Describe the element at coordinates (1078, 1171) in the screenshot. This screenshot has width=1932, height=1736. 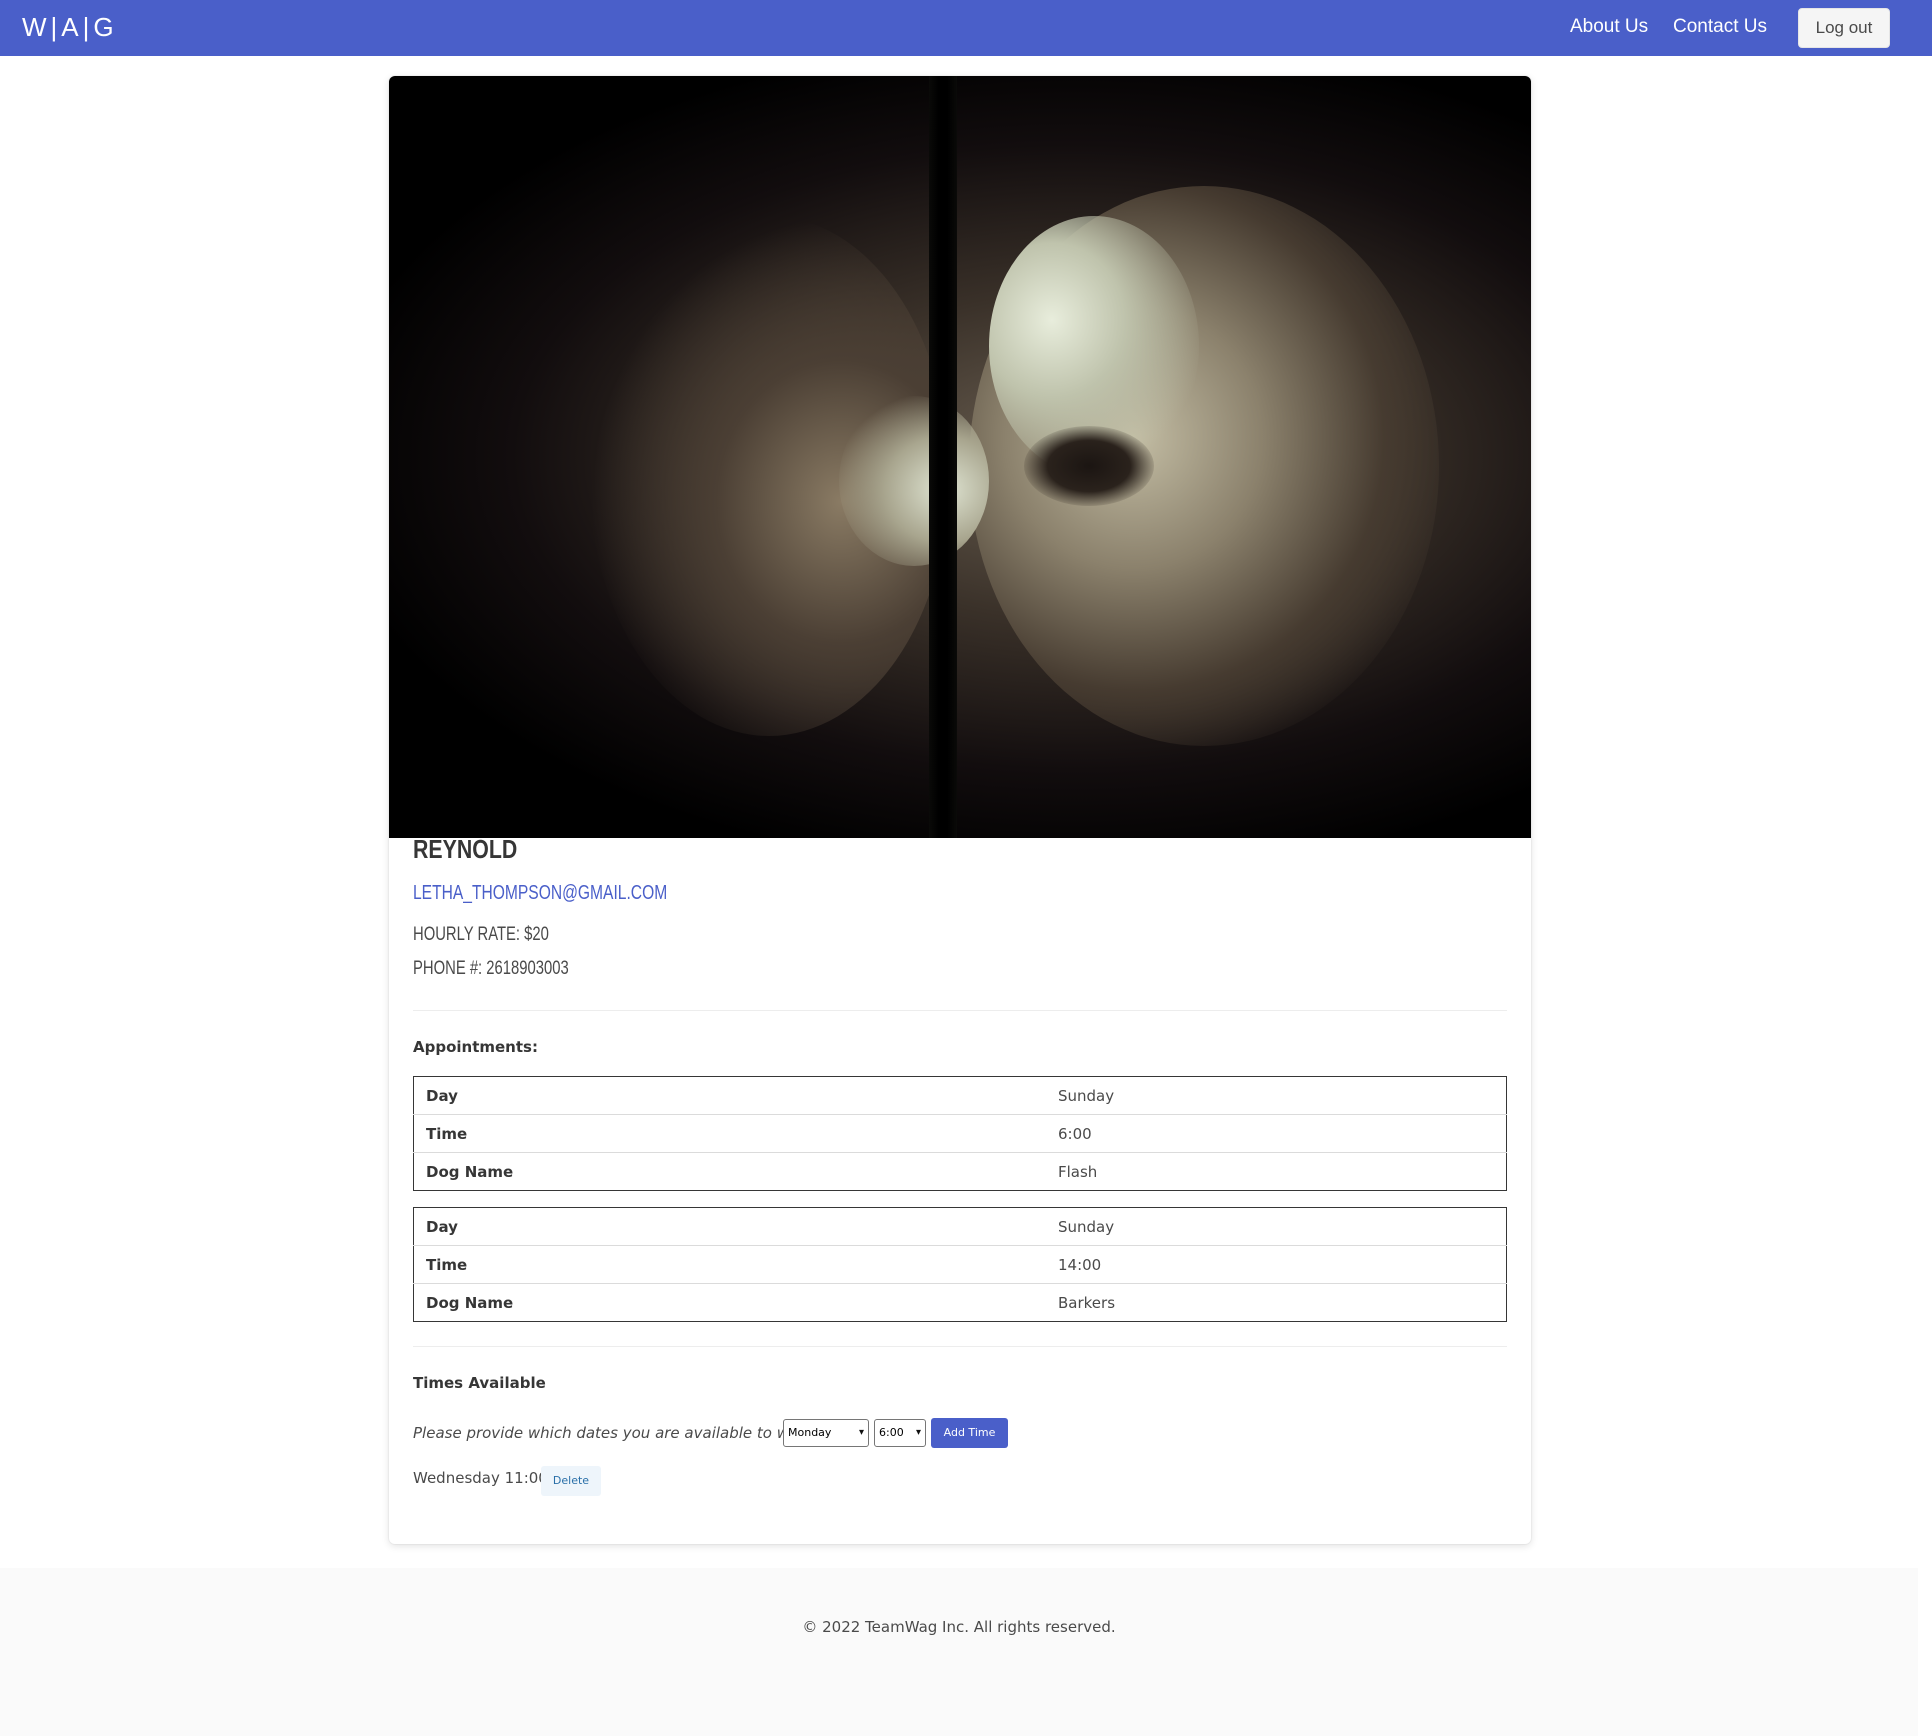
I see `dog-name-value: Flash` at that location.